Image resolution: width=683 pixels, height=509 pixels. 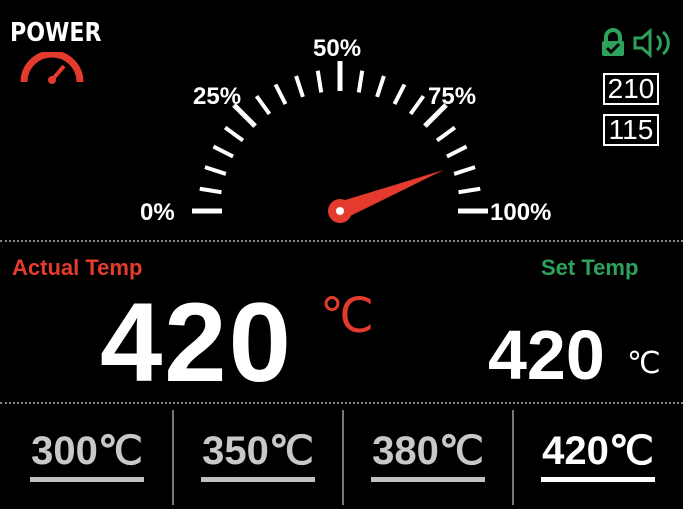 What do you see at coordinates (347, 316) in the screenshot?
I see `actual-temp-unit: ℃` at bounding box center [347, 316].